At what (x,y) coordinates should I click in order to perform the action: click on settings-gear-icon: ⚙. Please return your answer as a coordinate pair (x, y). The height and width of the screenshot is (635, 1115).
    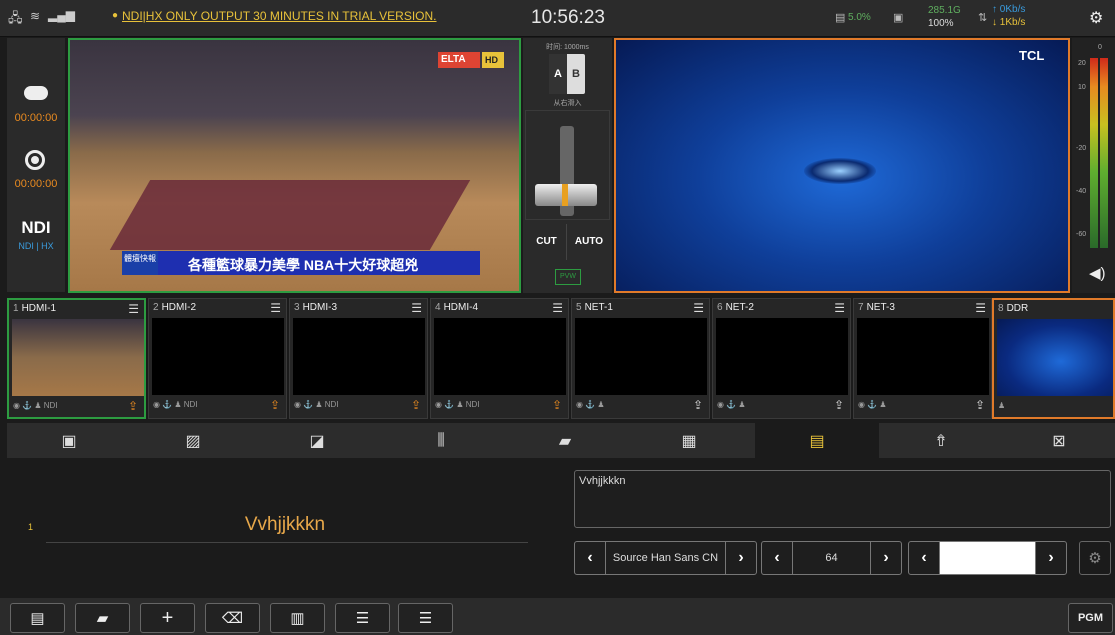
    Looking at the image, I should click on (1096, 18).